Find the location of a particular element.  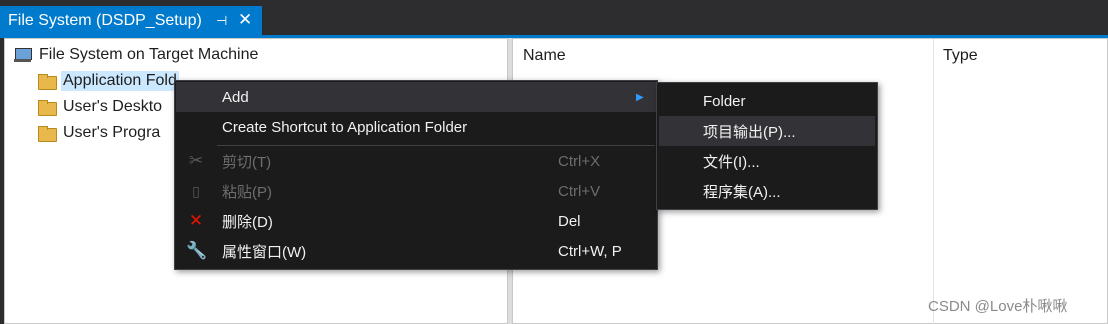

column-divider is located at coordinates (933, 181).